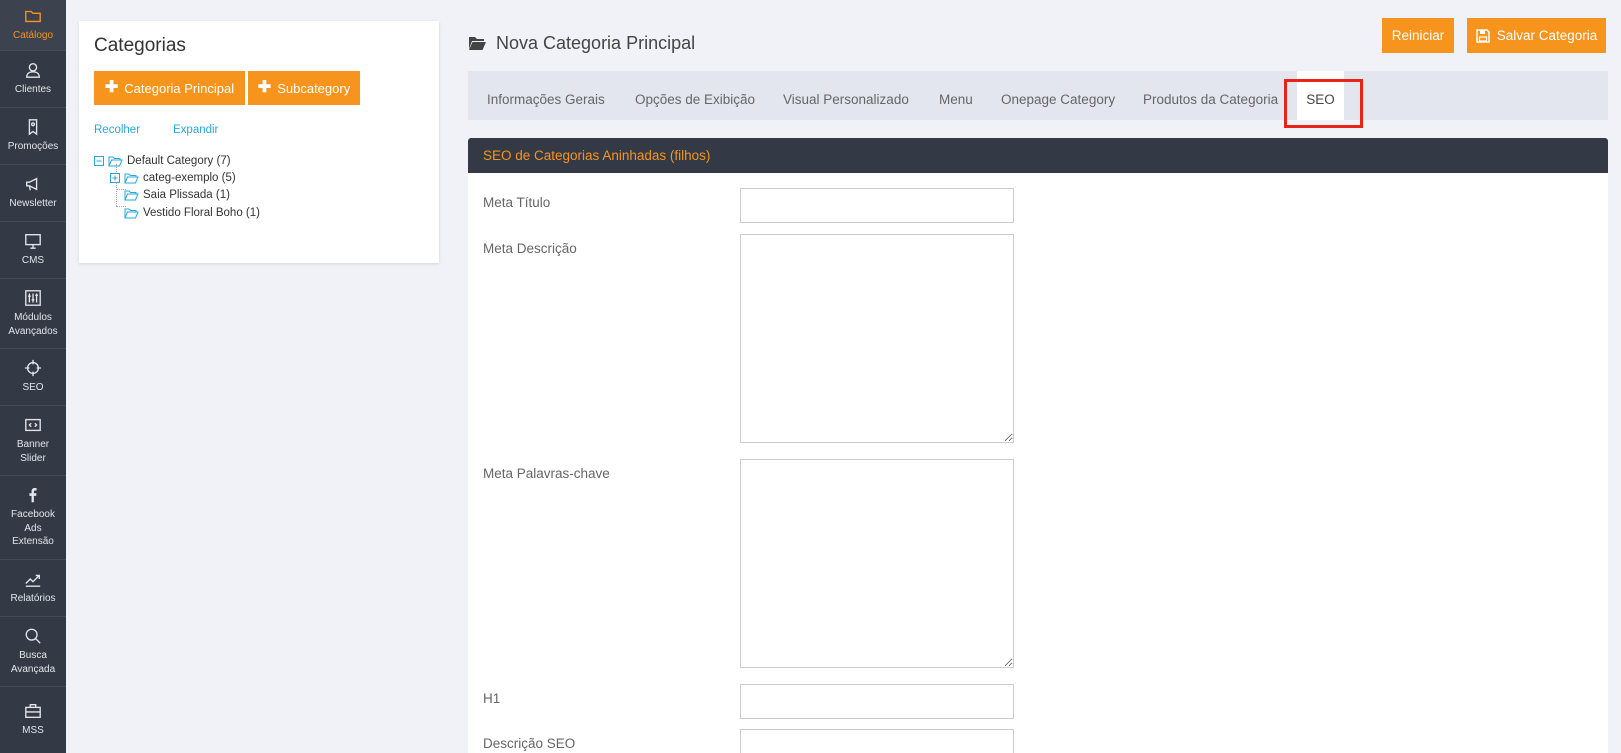 This screenshot has width=1621, height=753. What do you see at coordinates (33, 25) in the screenshot?
I see `sidebar-item-catalogo: Catálogo` at bounding box center [33, 25].